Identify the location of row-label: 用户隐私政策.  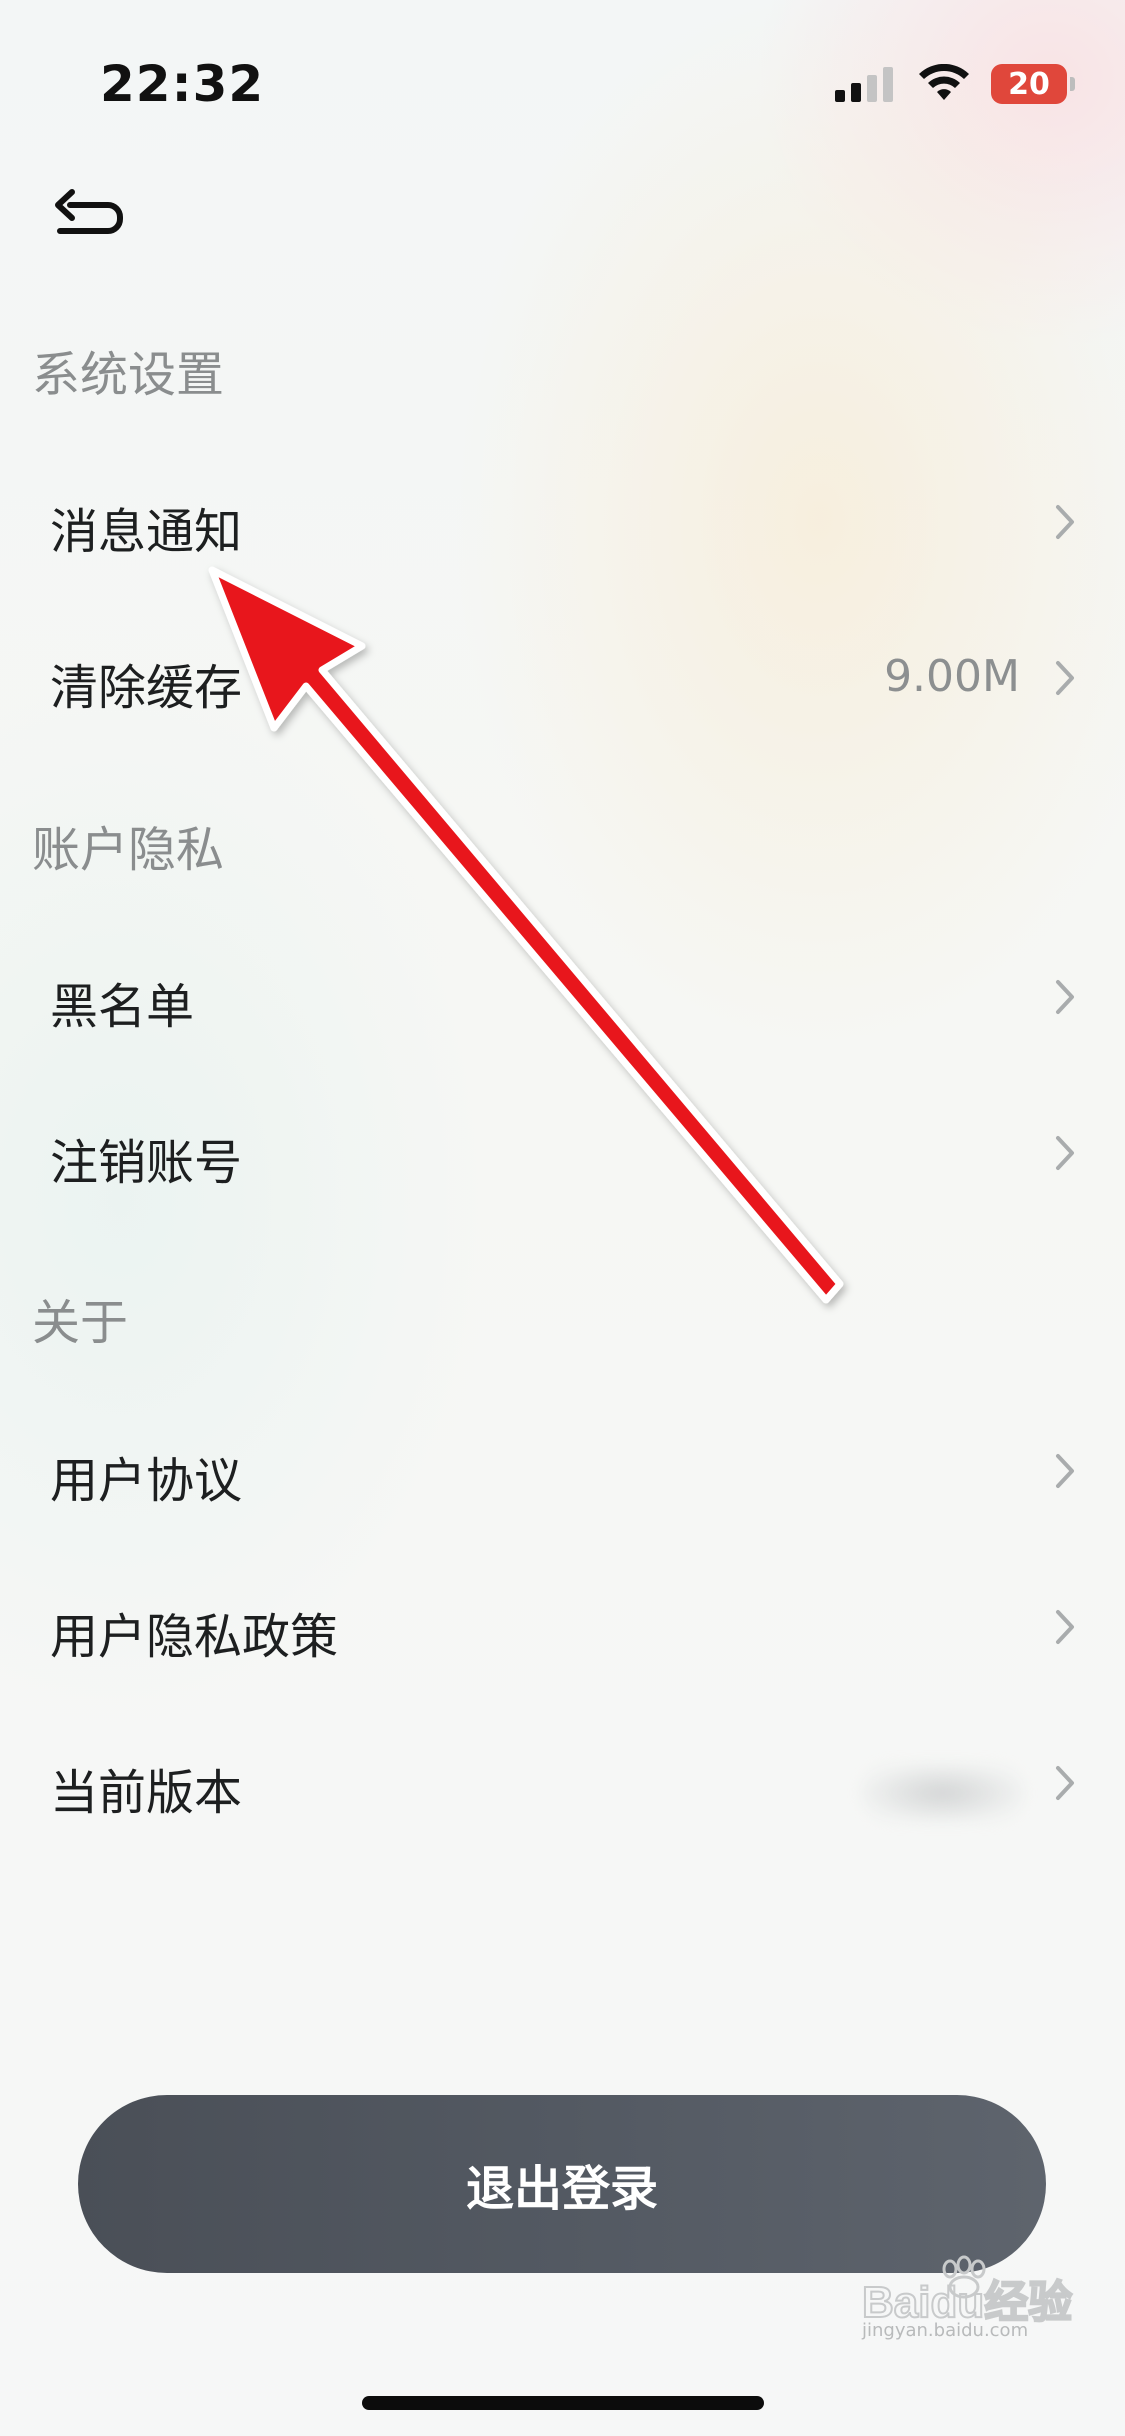
(194, 1637).